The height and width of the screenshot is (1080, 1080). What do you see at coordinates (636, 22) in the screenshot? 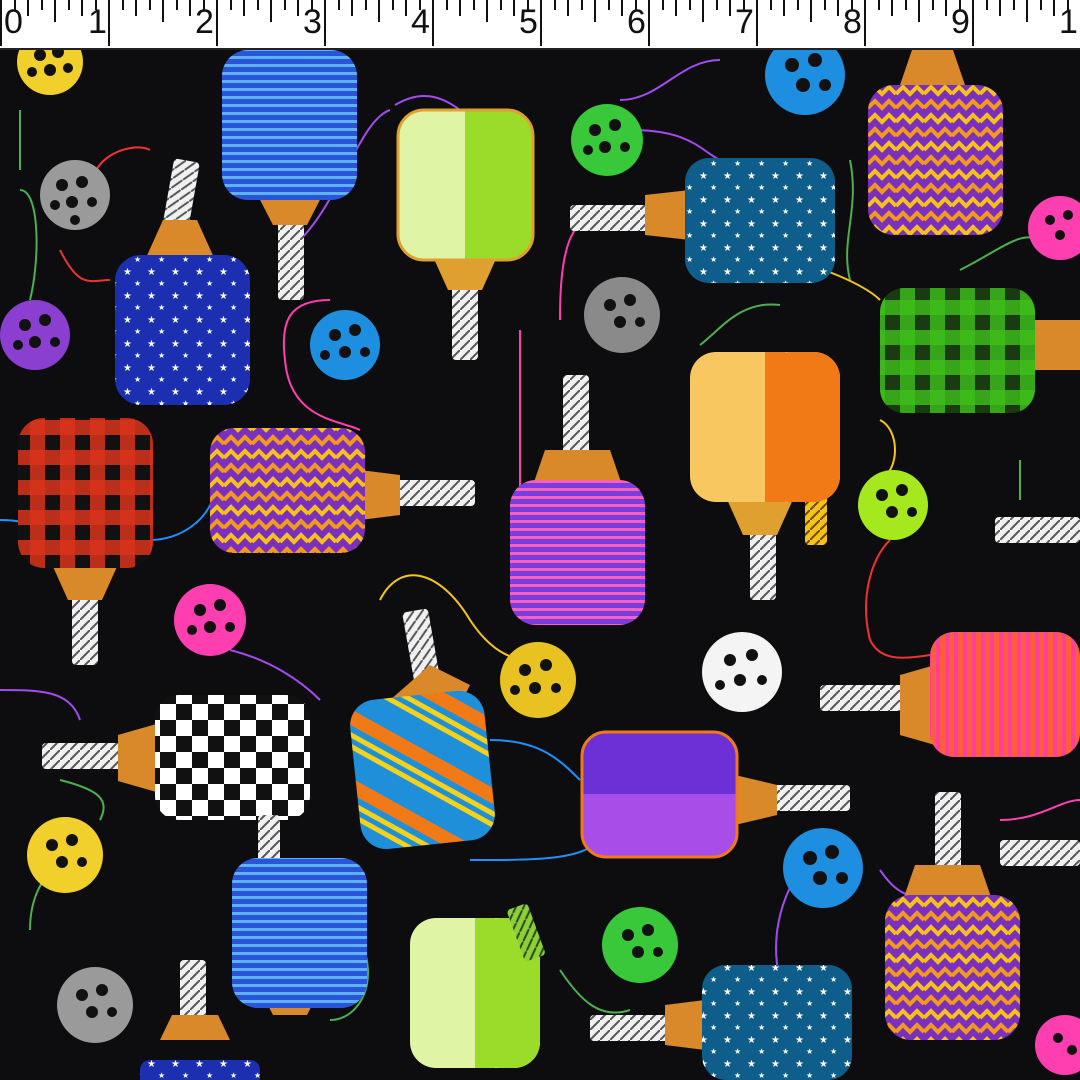
I see `ruler-label-6: 6` at bounding box center [636, 22].